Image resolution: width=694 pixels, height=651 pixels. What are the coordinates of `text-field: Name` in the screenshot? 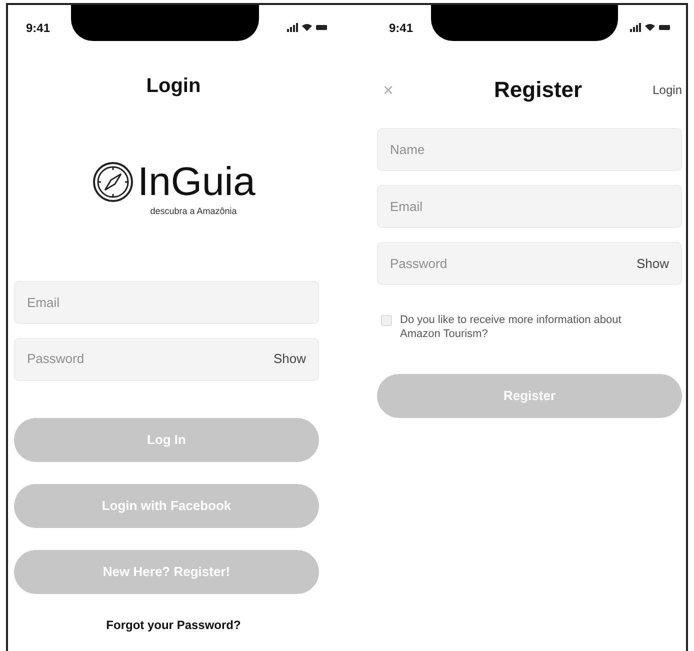 It's located at (529, 149).